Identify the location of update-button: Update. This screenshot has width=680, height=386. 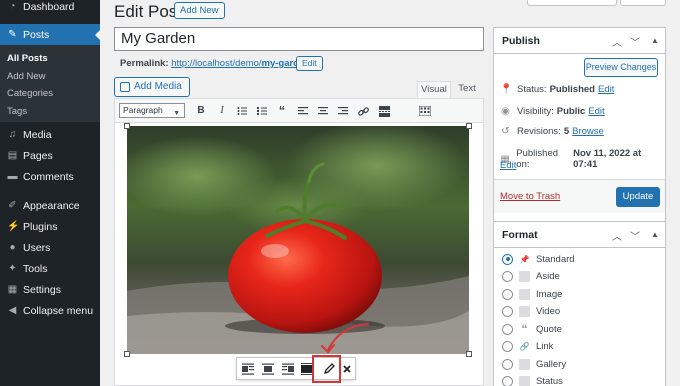
(638, 197).